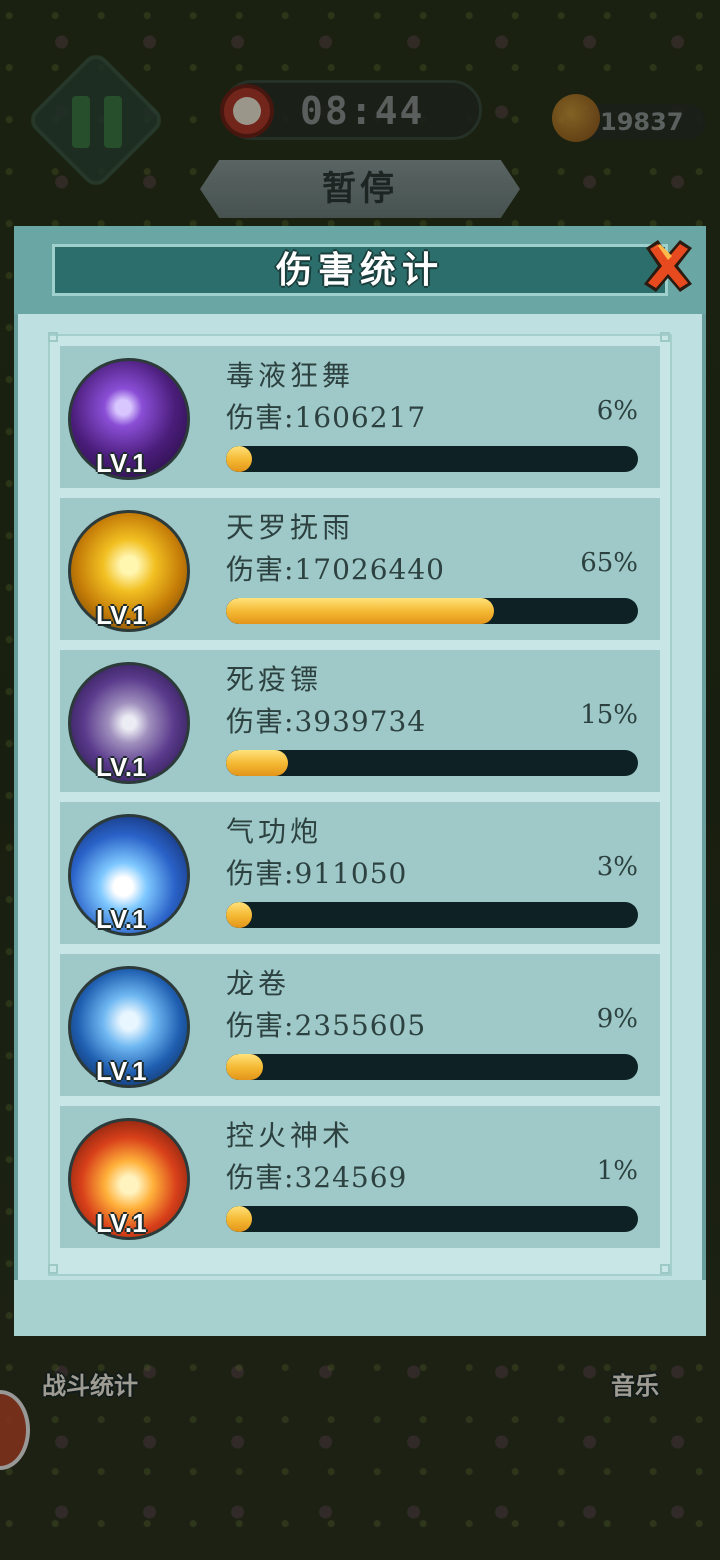  What do you see at coordinates (609, 563) in the screenshot?
I see `damage-percent: 65%` at bounding box center [609, 563].